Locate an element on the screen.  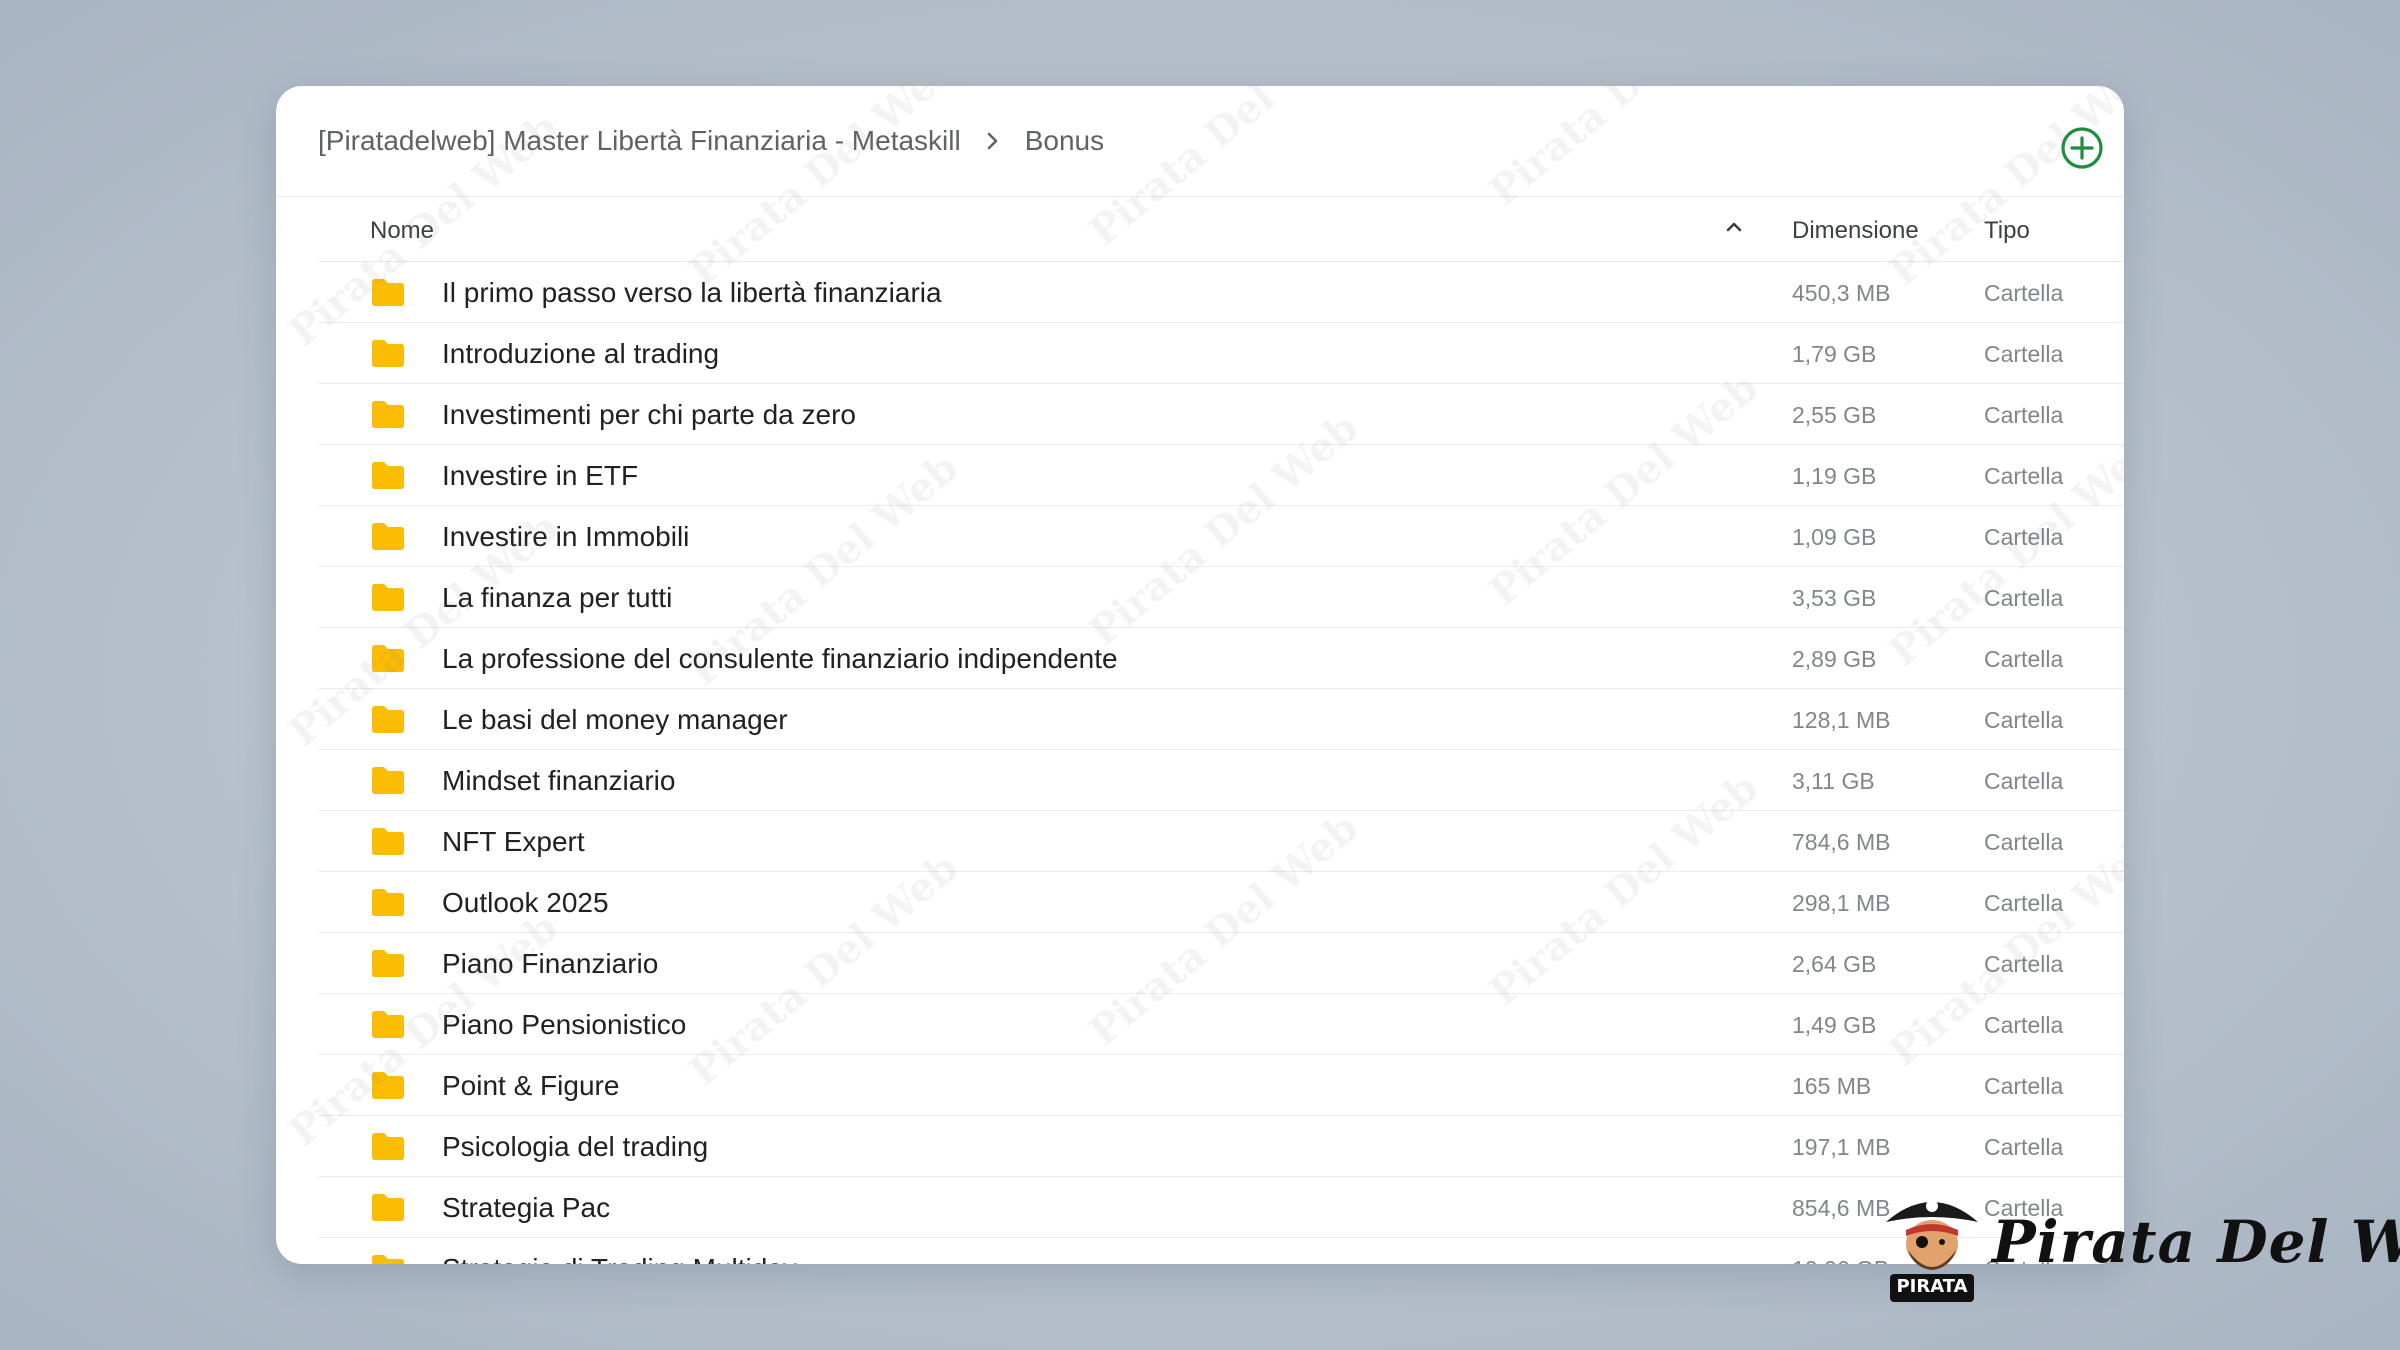
table-header: Nome Dimensione Tipo is located at coordinates (1221, 229).